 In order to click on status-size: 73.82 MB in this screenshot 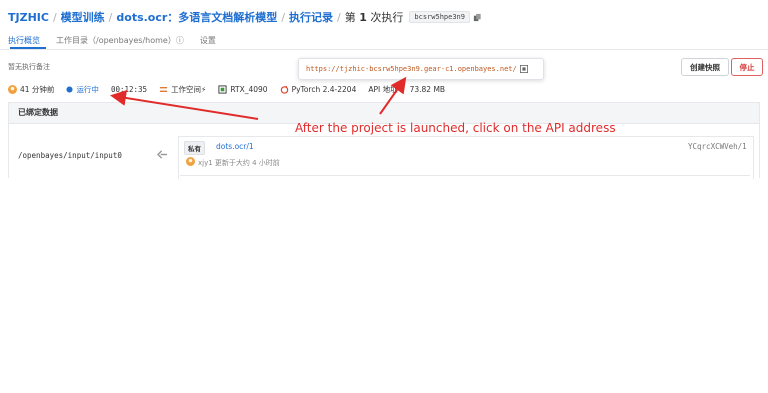, I will do `click(427, 89)`.